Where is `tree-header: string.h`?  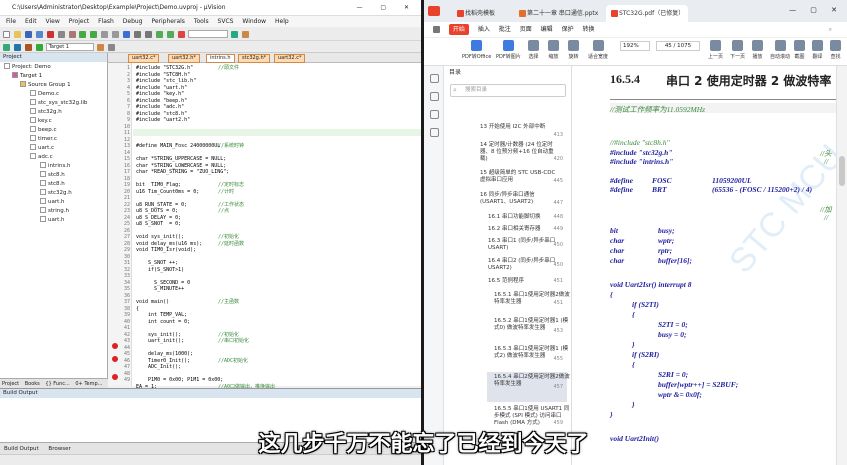
tree-header: string.h is located at coordinates (54, 211).